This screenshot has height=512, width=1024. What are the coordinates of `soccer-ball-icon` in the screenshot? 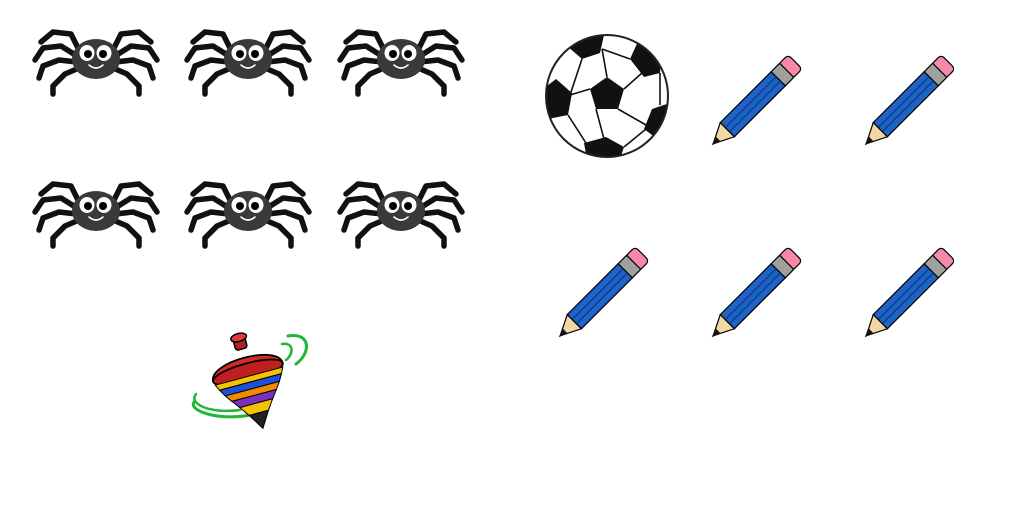 It's located at (607, 96).